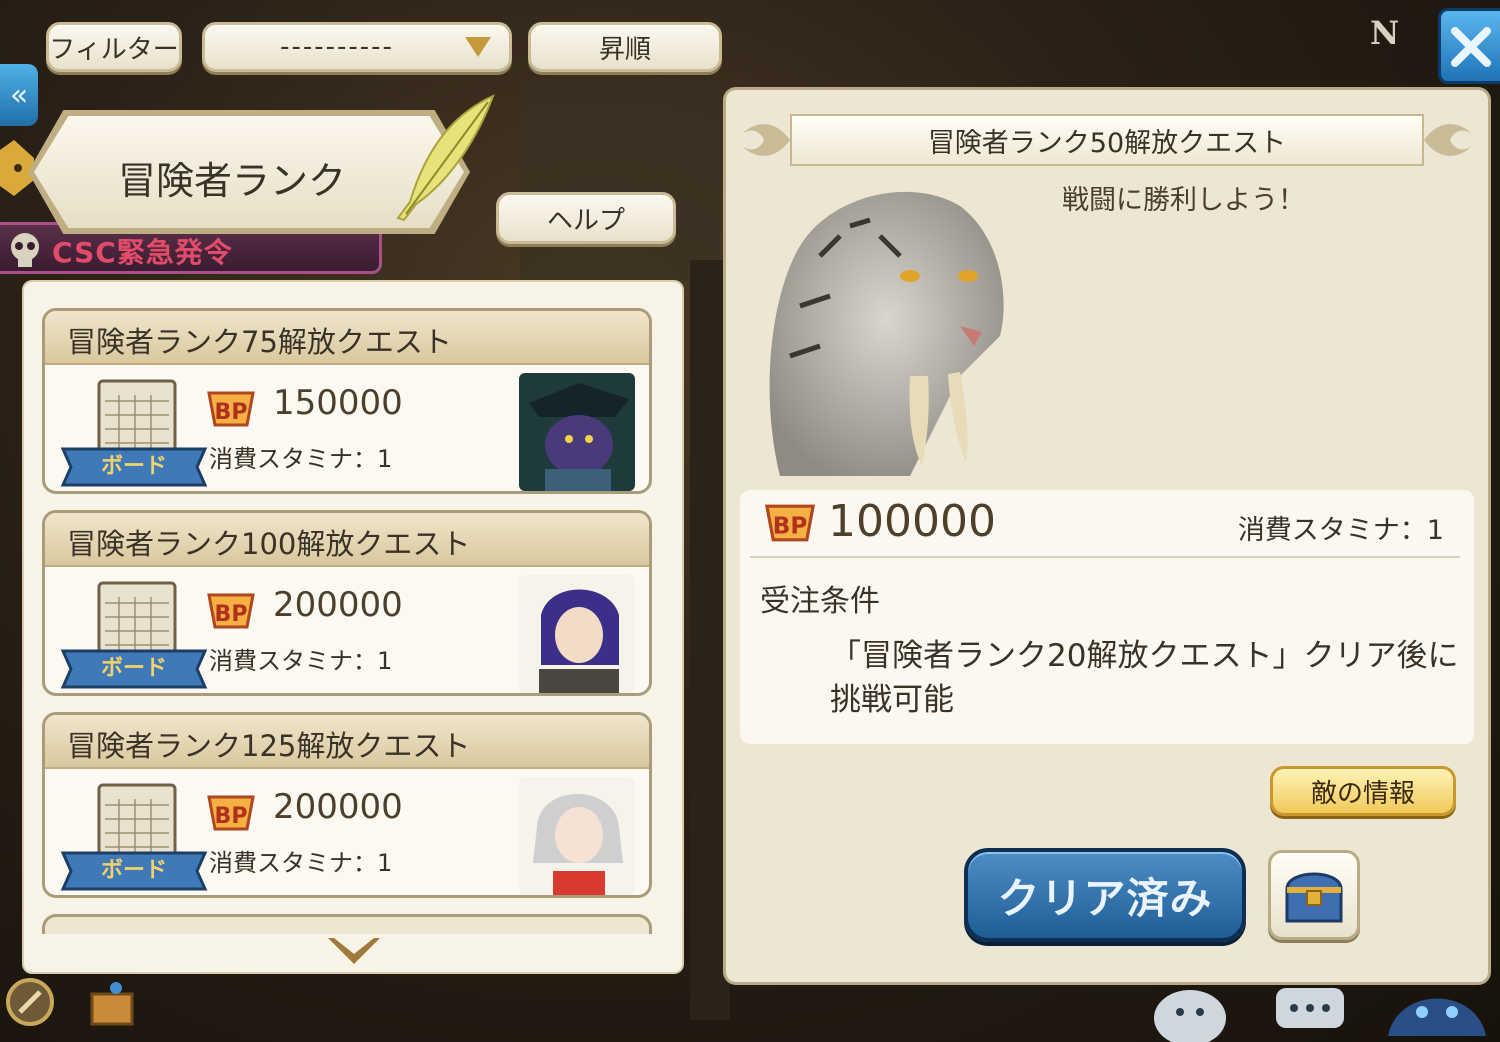 The width and height of the screenshot is (1500, 1042). I want to click on quest-card: 冒険者ランク125解放クエスト ボード BP 200000 消費スタミナ：1, so click(347, 805).